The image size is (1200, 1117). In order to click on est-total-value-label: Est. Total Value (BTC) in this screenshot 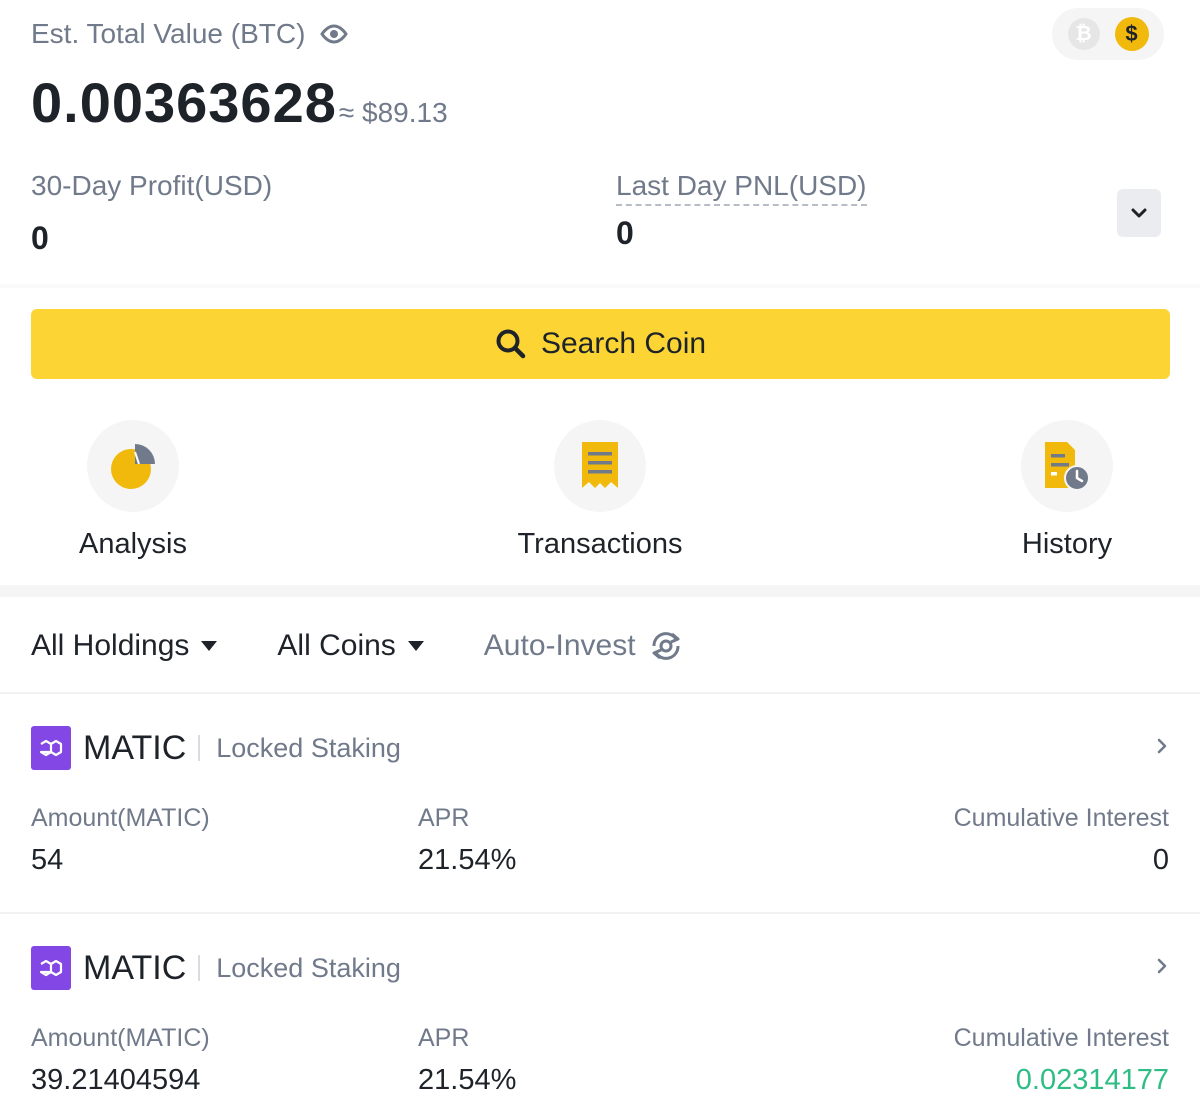, I will do `click(190, 34)`.